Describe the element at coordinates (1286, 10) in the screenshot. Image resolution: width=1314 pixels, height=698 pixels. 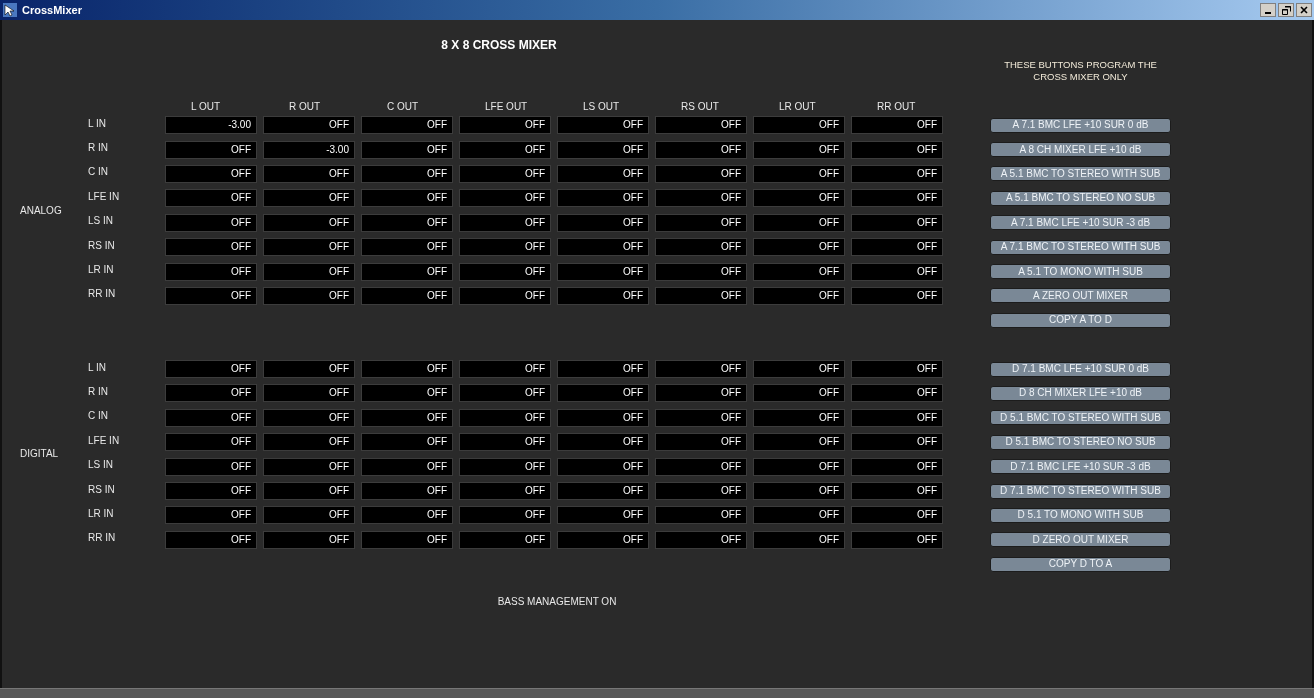
I see `restore-button` at that location.